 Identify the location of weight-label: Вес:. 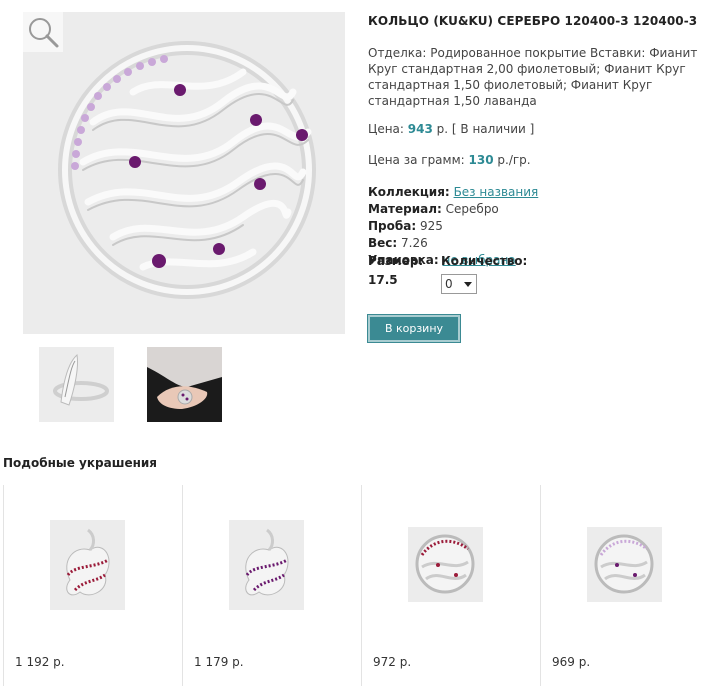
(383, 243).